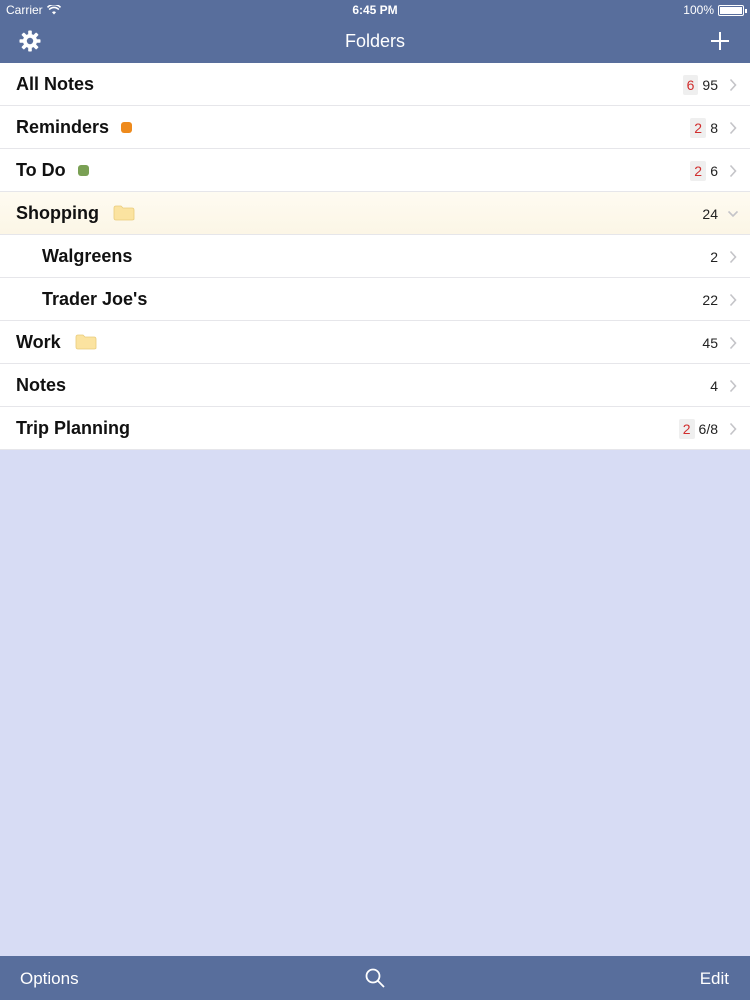 The image size is (750, 1000). What do you see at coordinates (733, 213) in the screenshot?
I see `chevron-down-icon` at bounding box center [733, 213].